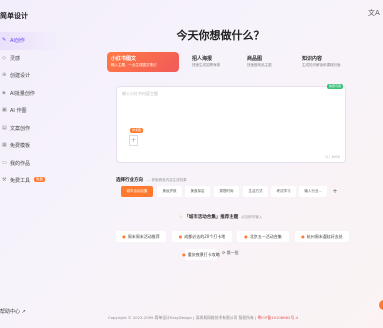  I want to click on refresh-icon: ⟳, so click(224, 252).